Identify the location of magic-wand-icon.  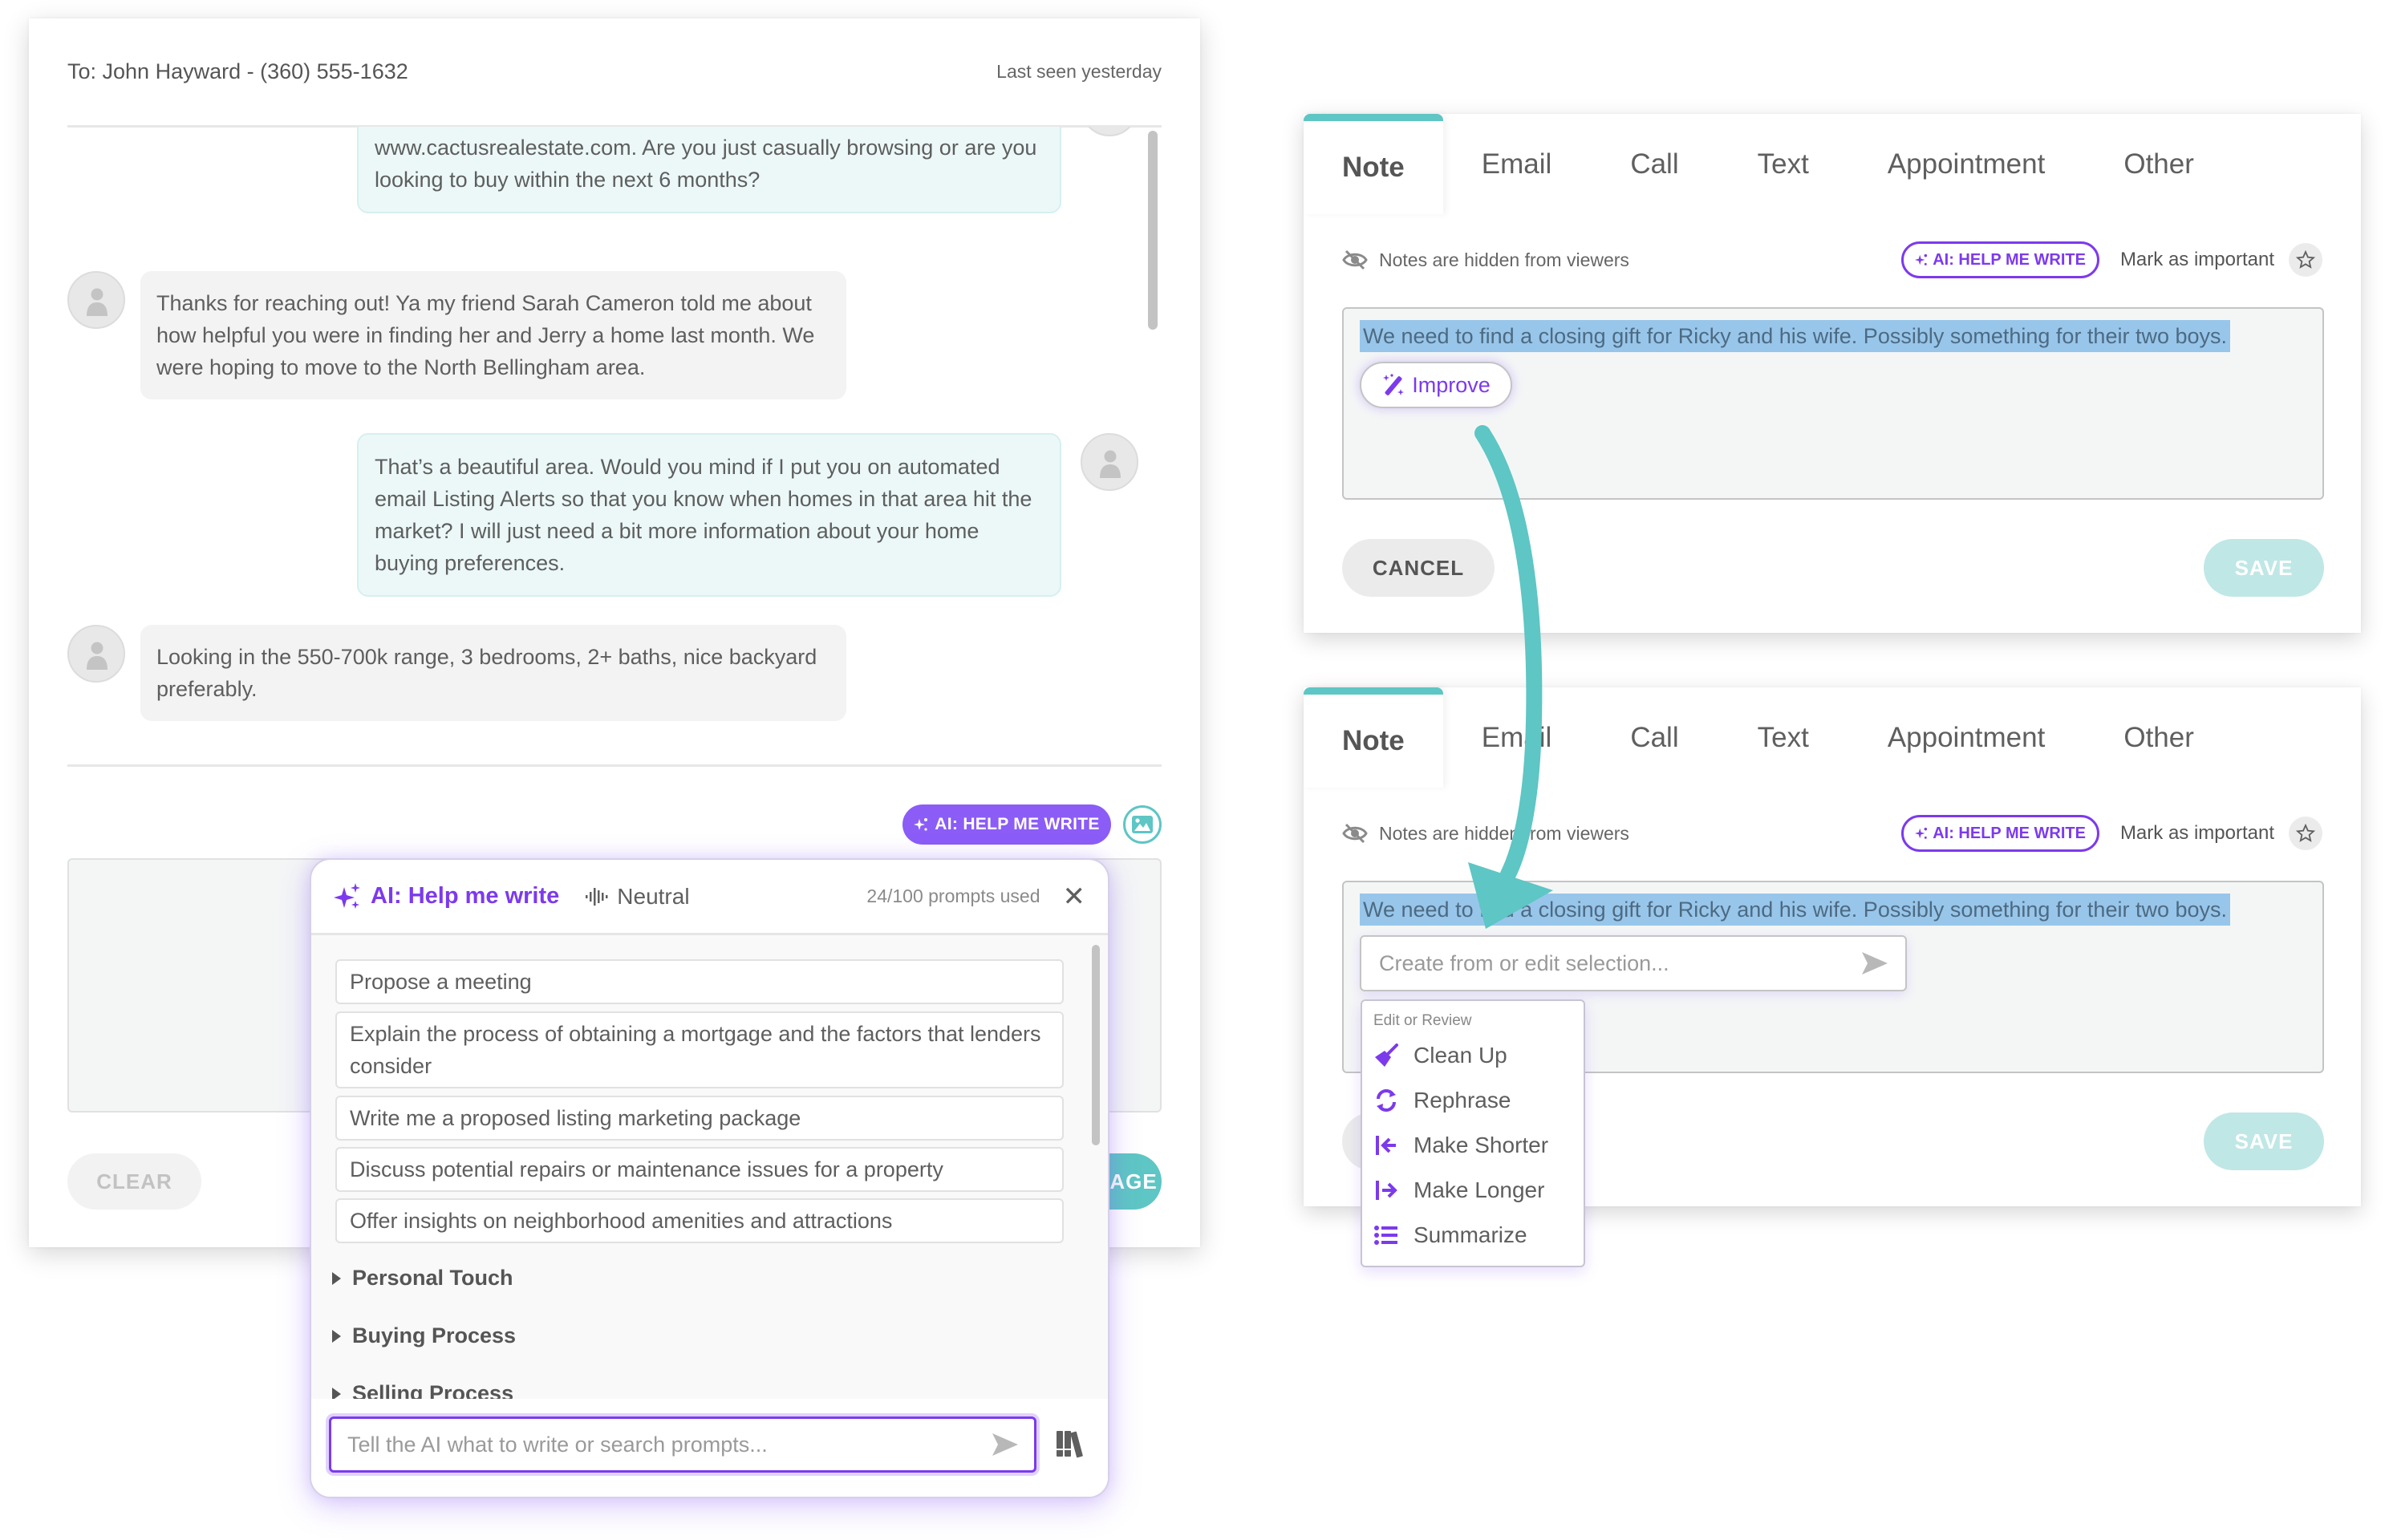
(1394, 384).